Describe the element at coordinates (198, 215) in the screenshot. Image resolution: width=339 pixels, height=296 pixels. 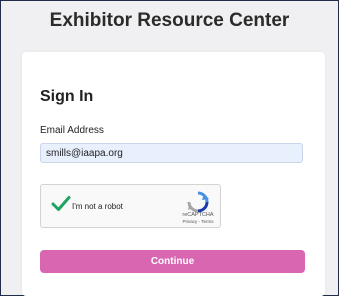
I see `recaptcha-brand: reCAPTCHA` at that location.